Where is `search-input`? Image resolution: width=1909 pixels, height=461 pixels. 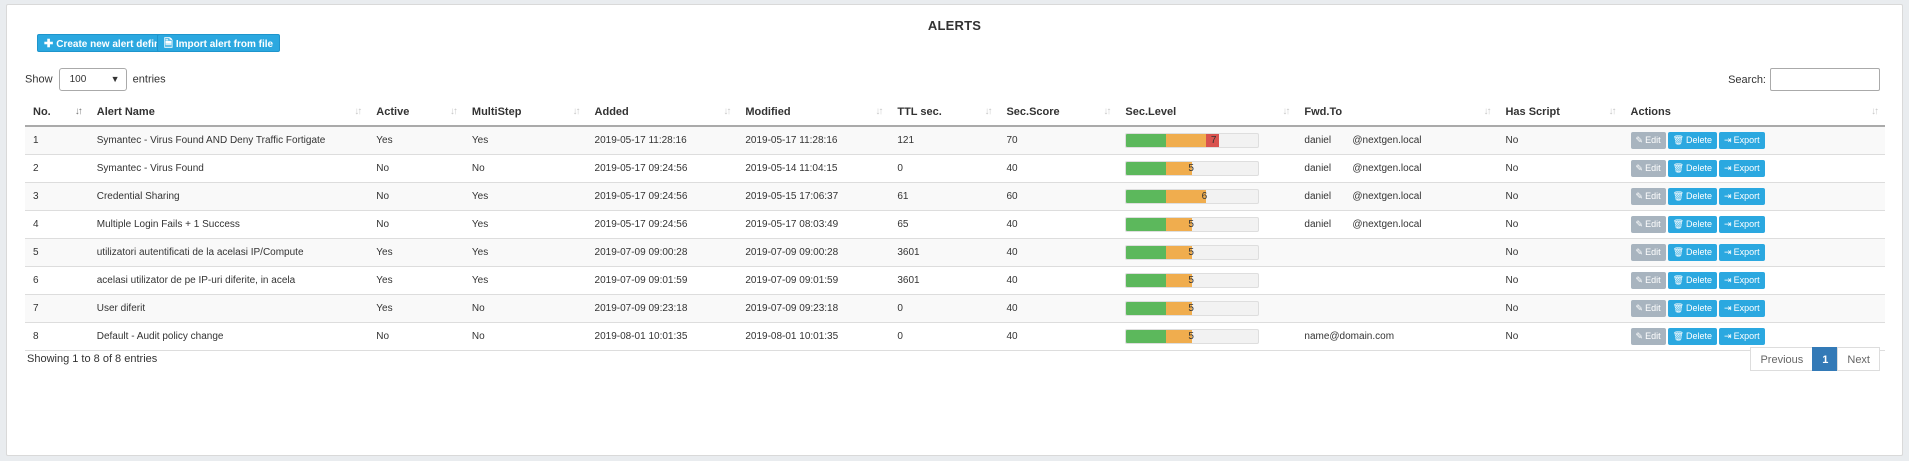 search-input is located at coordinates (1825, 79).